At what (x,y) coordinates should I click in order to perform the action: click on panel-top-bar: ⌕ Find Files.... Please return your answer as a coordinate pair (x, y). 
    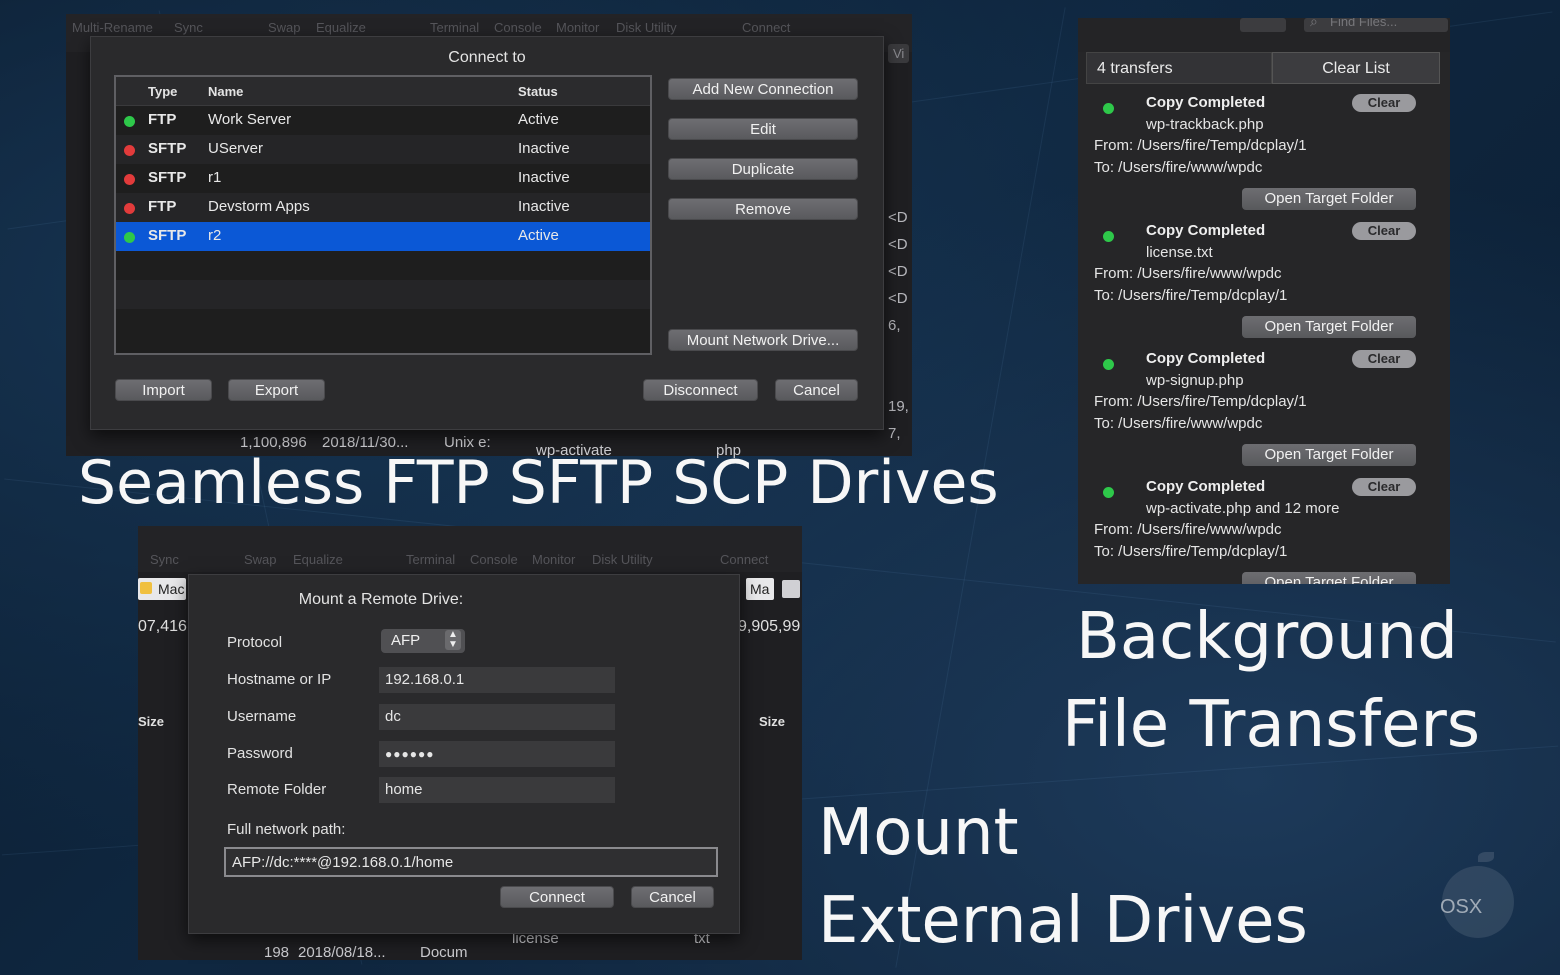
    Looking at the image, I should click on (1264, 35).